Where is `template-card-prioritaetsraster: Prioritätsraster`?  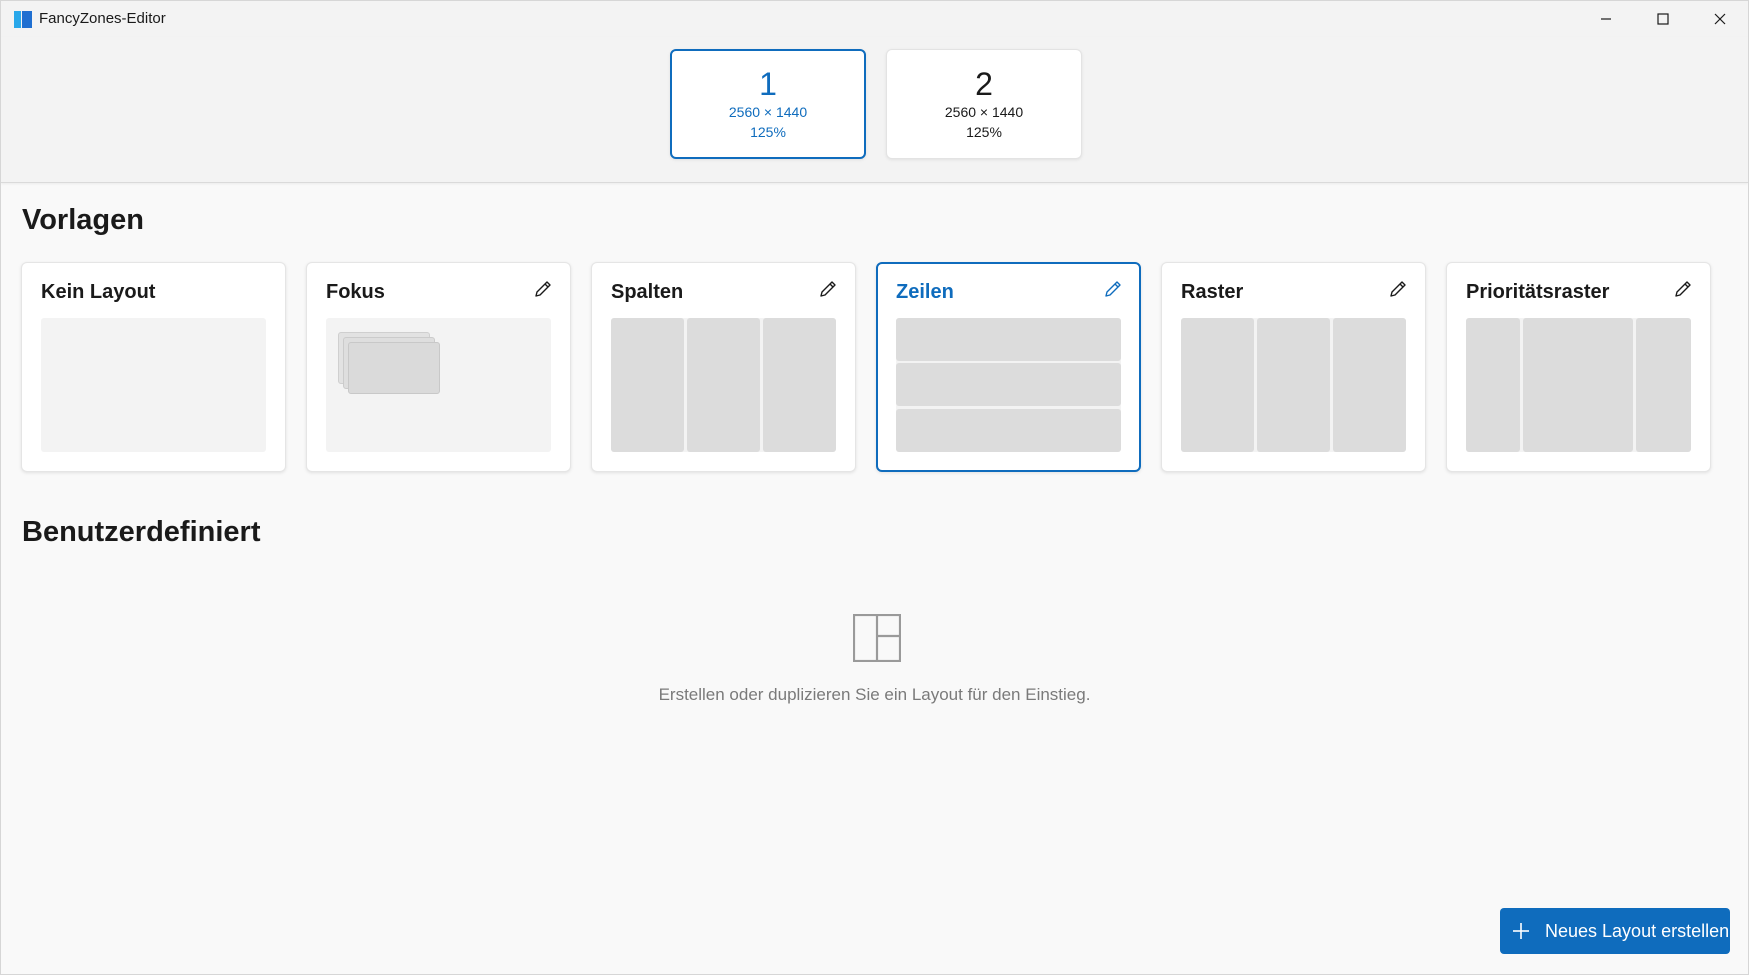
template-card-prioritaetsraster: Prioritätsraster is located at coordinates (1578, 367).